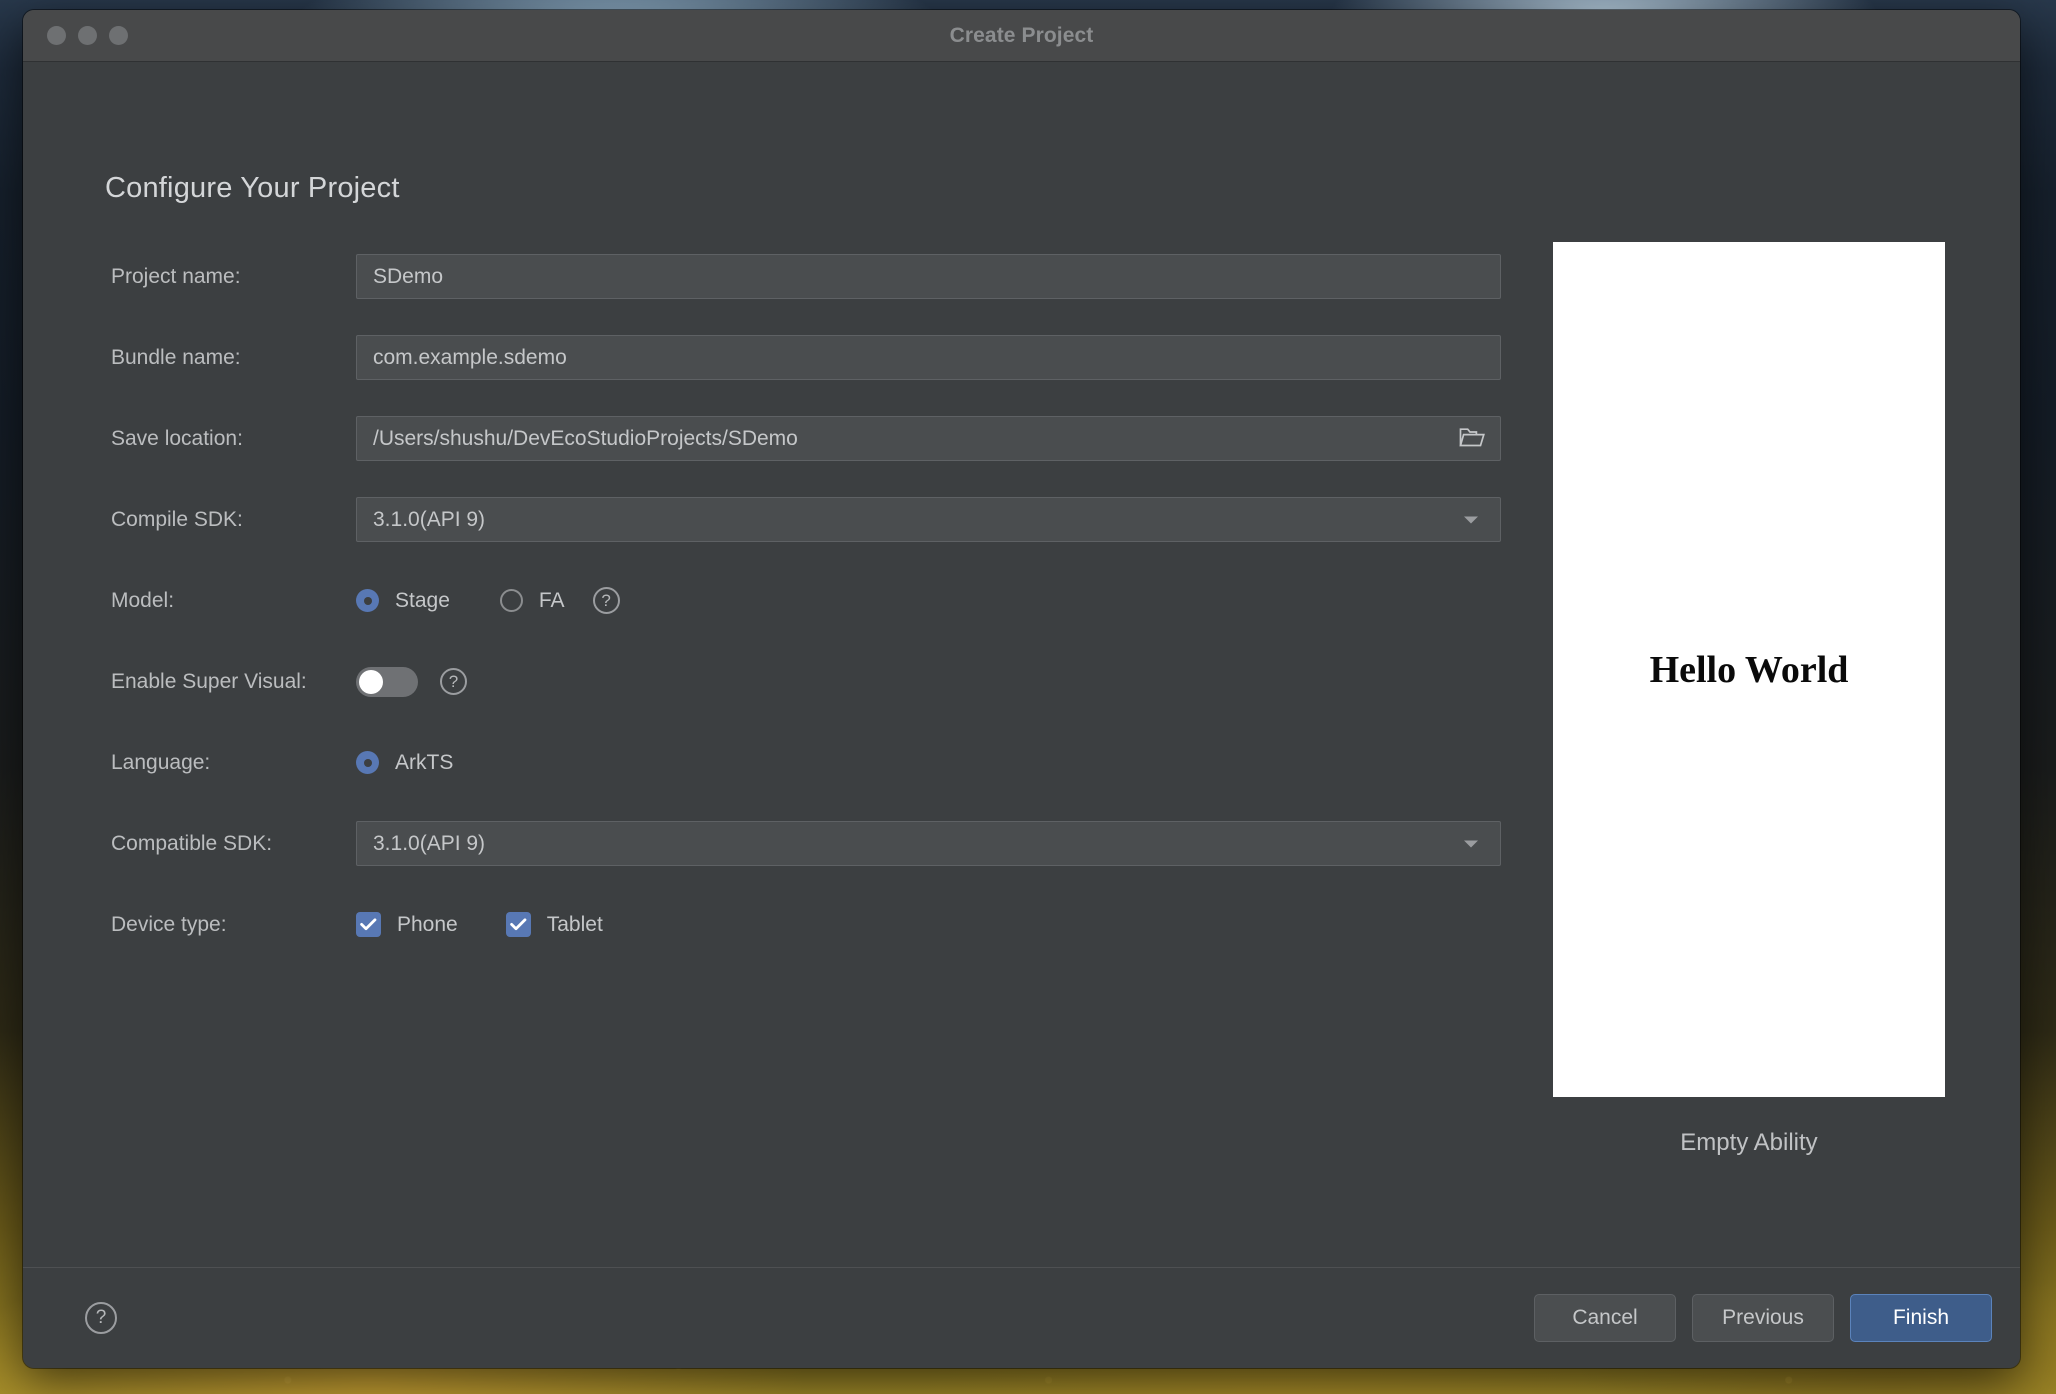  Describe the element at coordinates (551, 600) in the screenshot. I see `model-option-fa-label: FA` at that location.